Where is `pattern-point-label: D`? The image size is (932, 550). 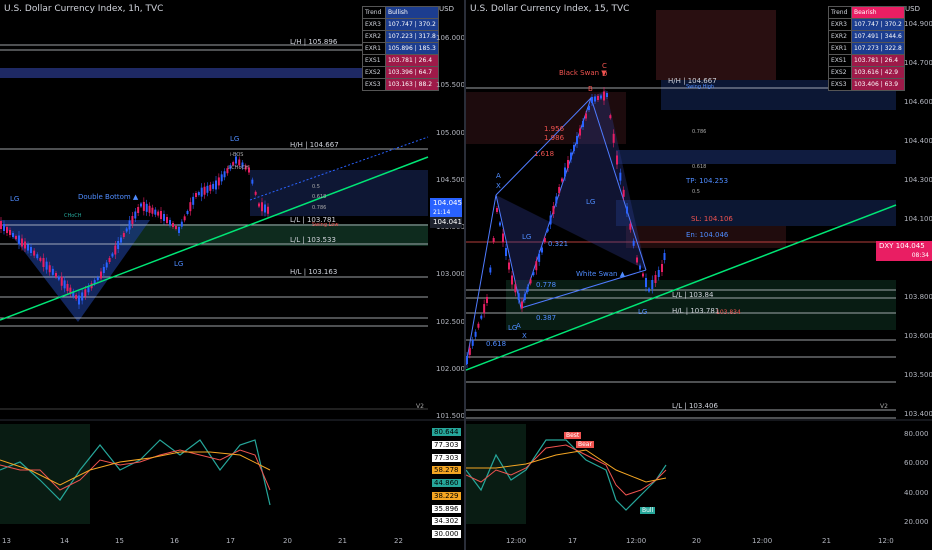
pattern-point-label: D is located at coordinates (605, 74).